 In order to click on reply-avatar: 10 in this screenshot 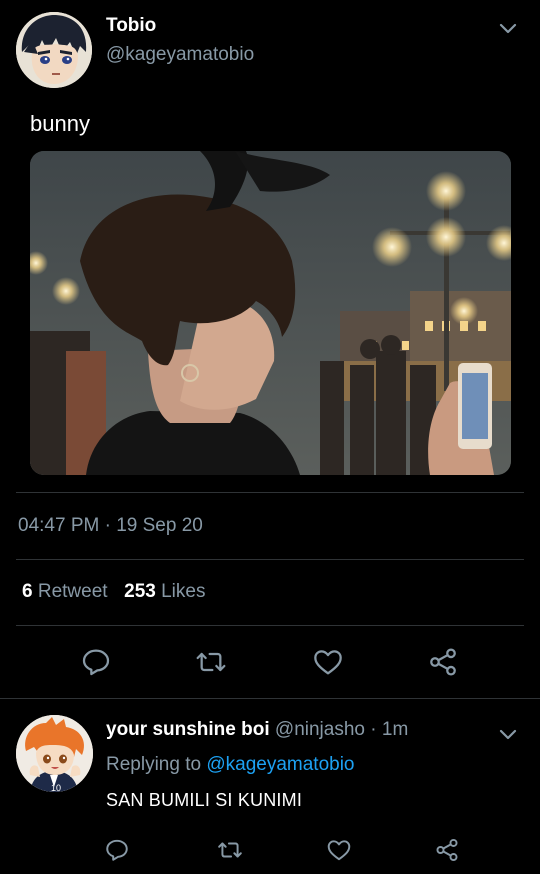, I will do `click(54, 753)`.